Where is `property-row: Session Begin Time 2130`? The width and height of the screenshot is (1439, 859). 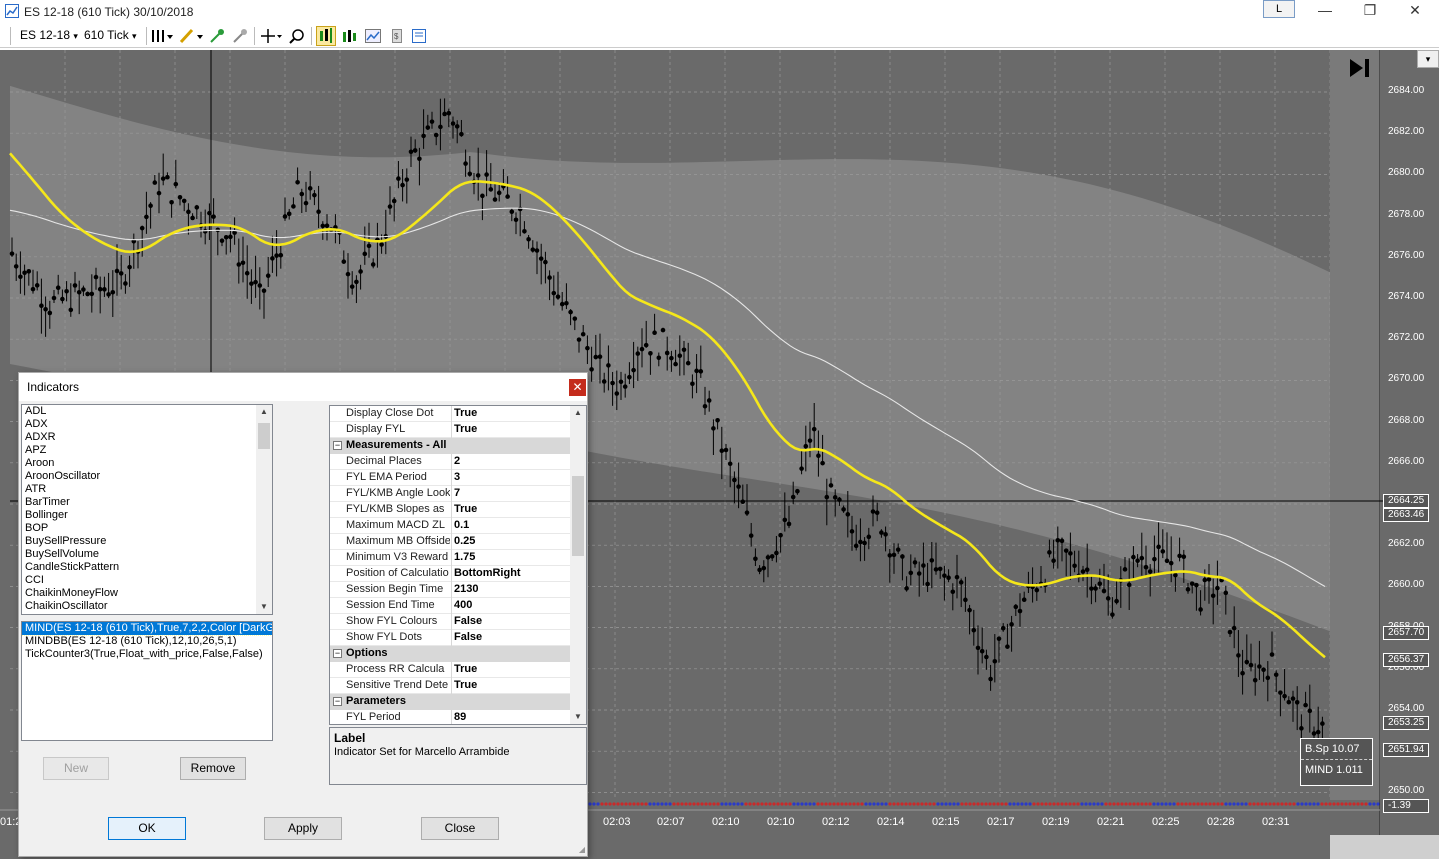
property-row: Session Begin Time 2130 is located at coordinates (450, 590).